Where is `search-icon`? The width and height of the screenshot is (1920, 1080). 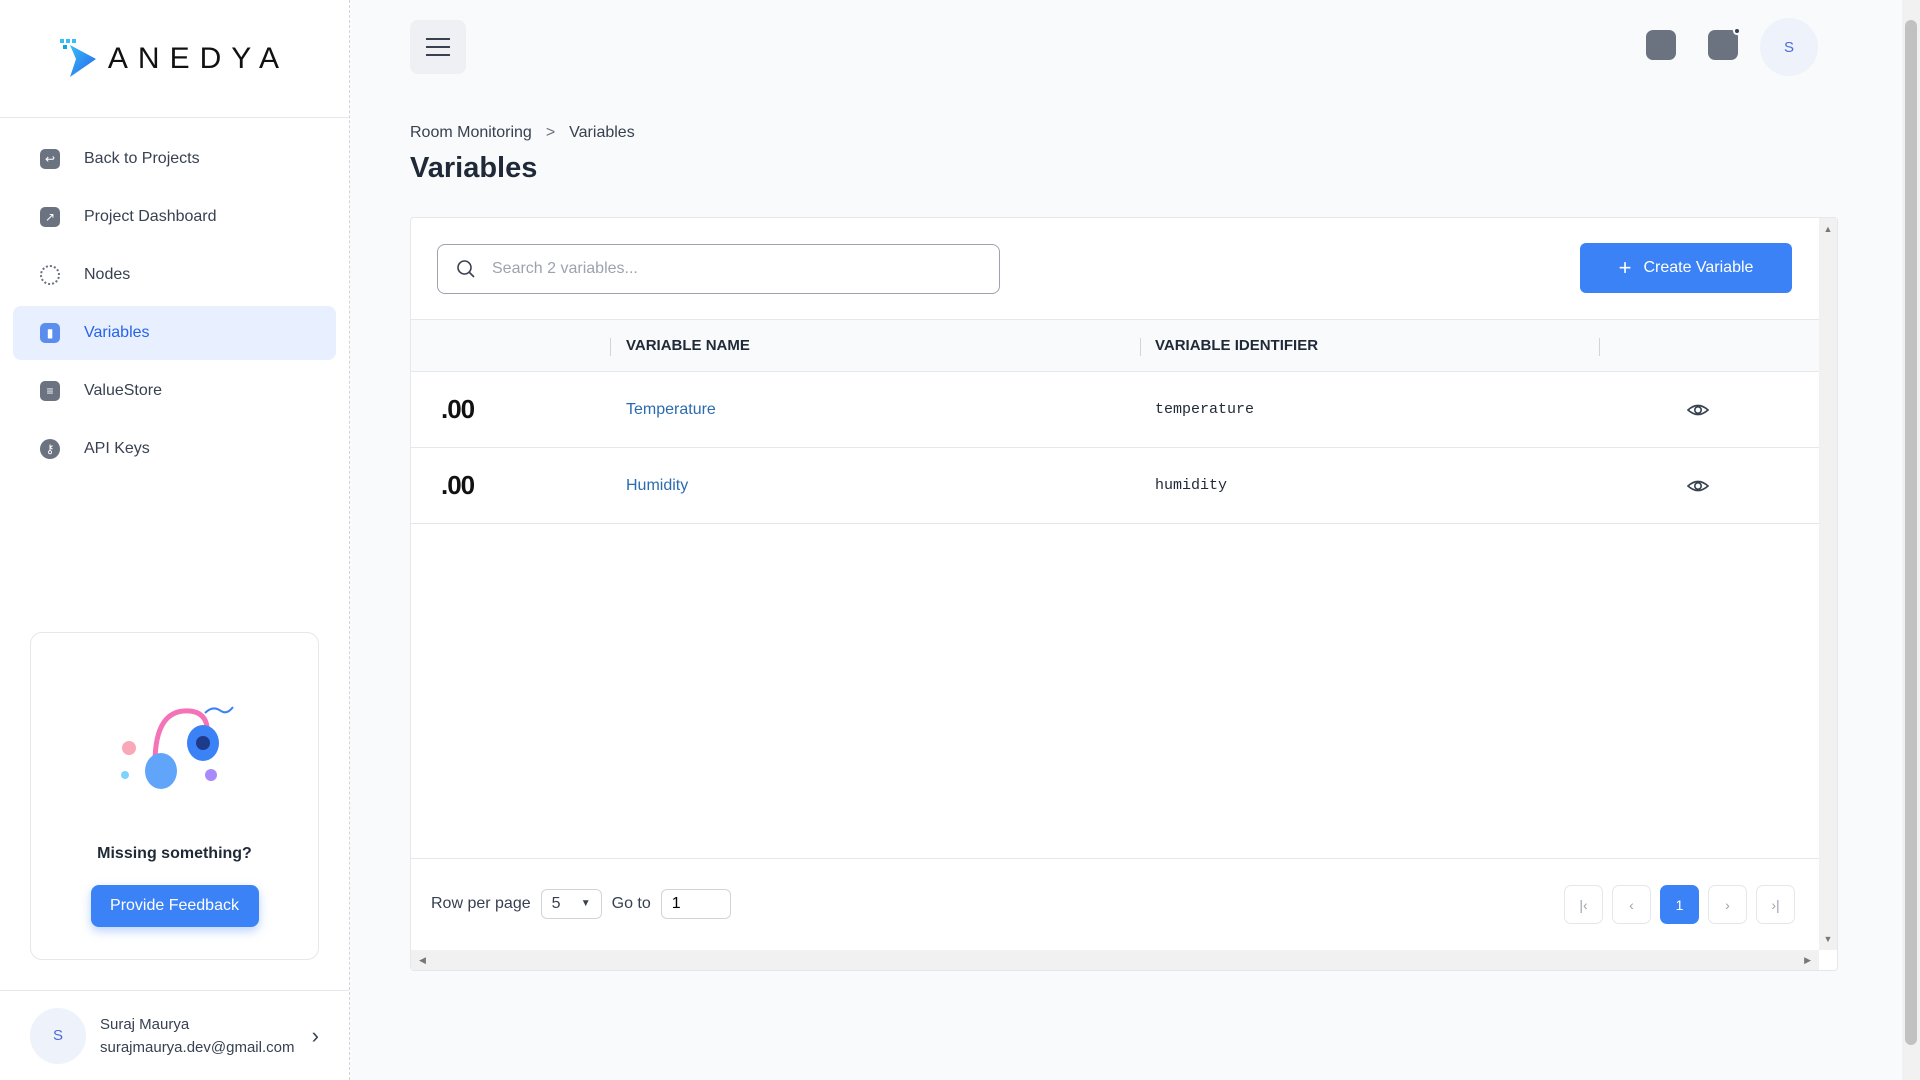 search-icon is located at coordinates (466, 269).